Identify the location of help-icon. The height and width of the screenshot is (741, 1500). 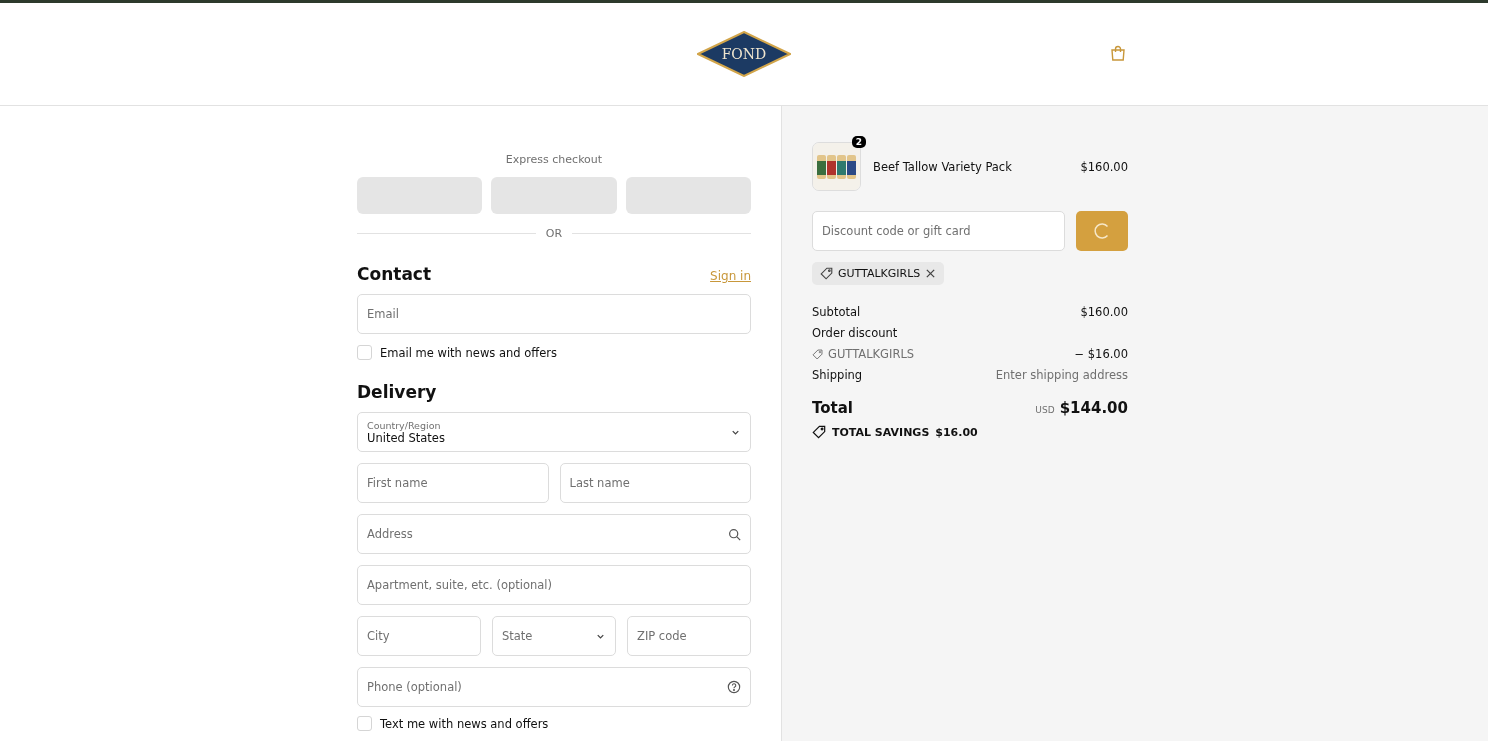
(734, 687).